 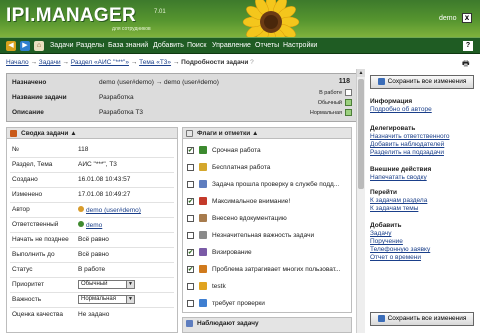 What do you see at coordinates (394, 208) in the screenshot?
I see `theme-tasks-link: К задачам темы` at bounding box center [394, 208].